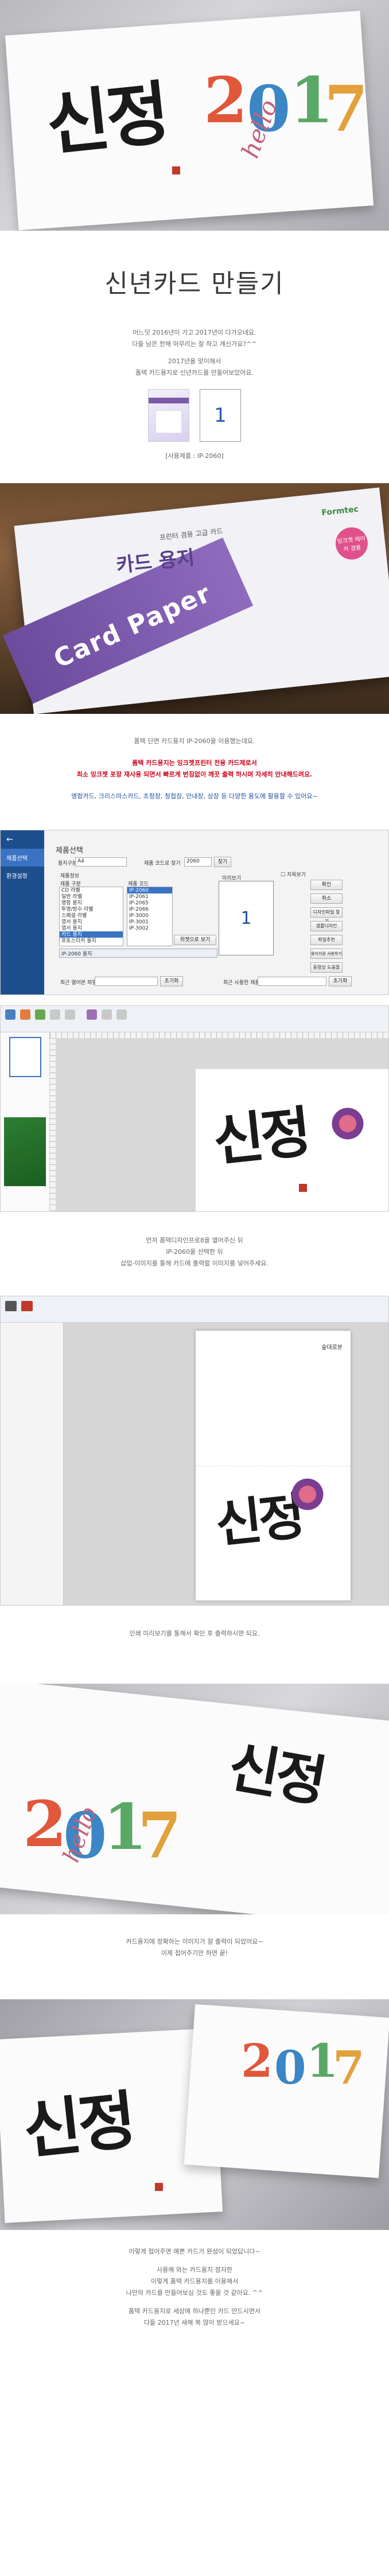  What do you see at coordinates (326, 898) in the screenshot?
I see `cancel-button: 취소` at bounding box center [326, 898].